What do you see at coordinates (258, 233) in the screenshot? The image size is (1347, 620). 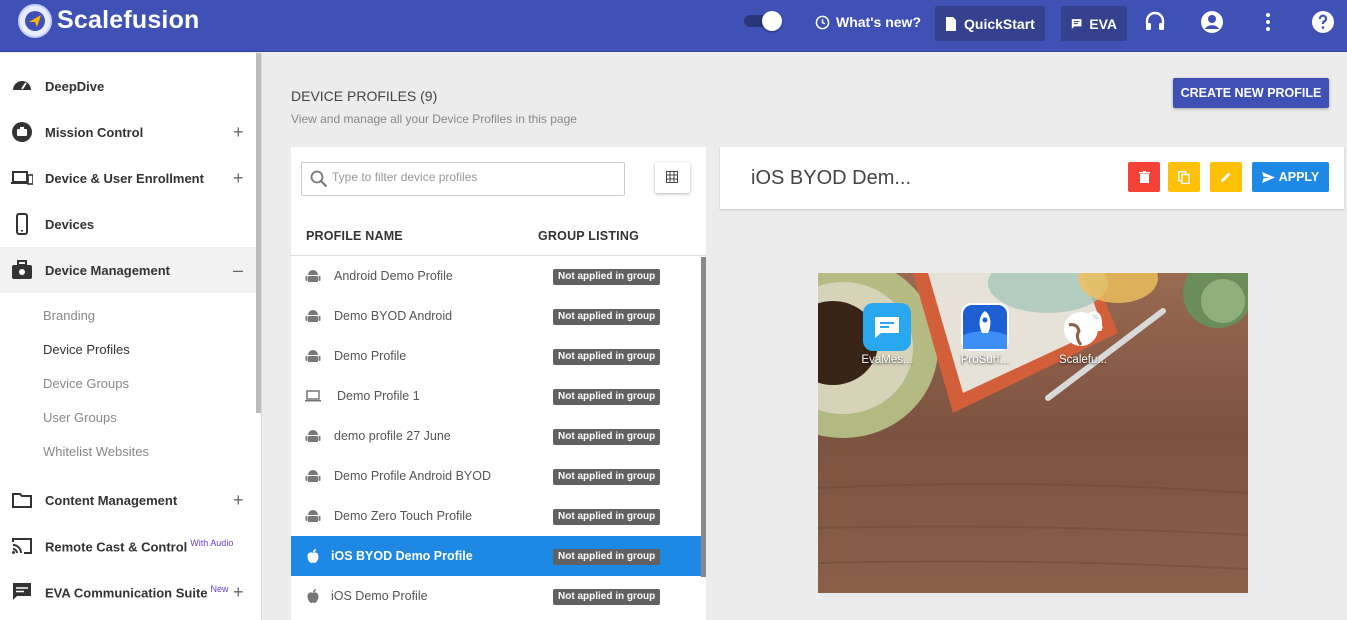 I see `sidebar-scrollbar` at bounding box center [258, 233].